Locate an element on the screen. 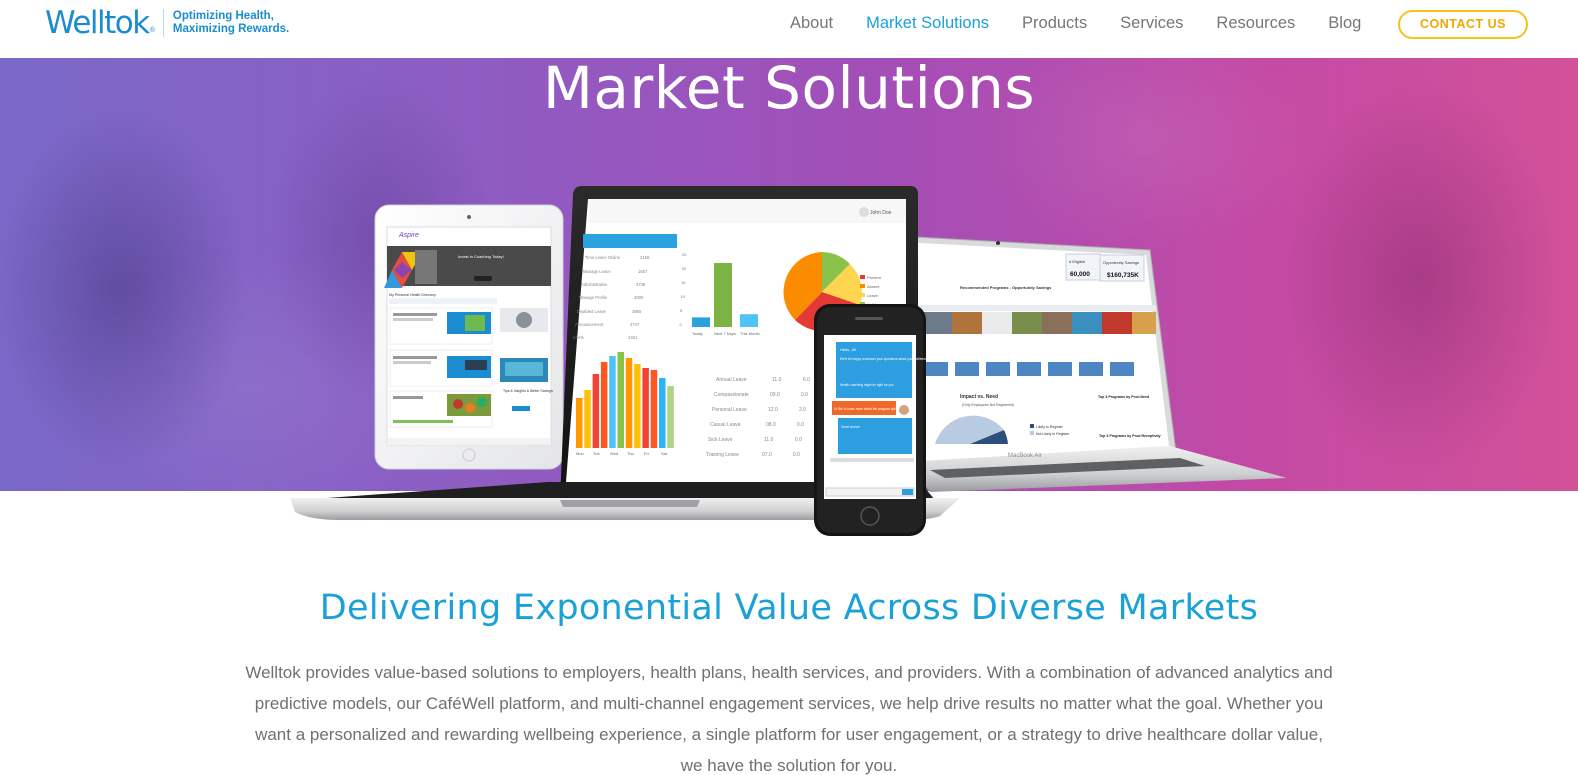 This screenshot has height=775, width=1578. nav-item-resources: Resources is located at coordinates (1255, 23).